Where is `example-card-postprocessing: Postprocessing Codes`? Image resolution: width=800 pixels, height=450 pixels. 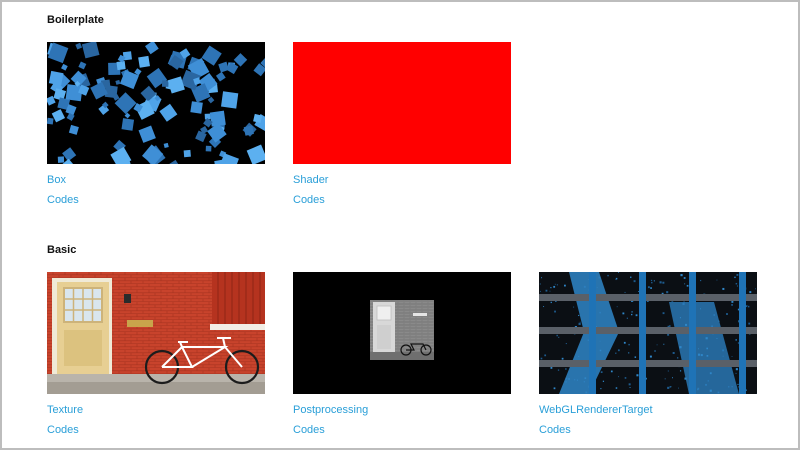 example-card-postprocessing: Postprocessing Codes is located at coordinates (402, 354).